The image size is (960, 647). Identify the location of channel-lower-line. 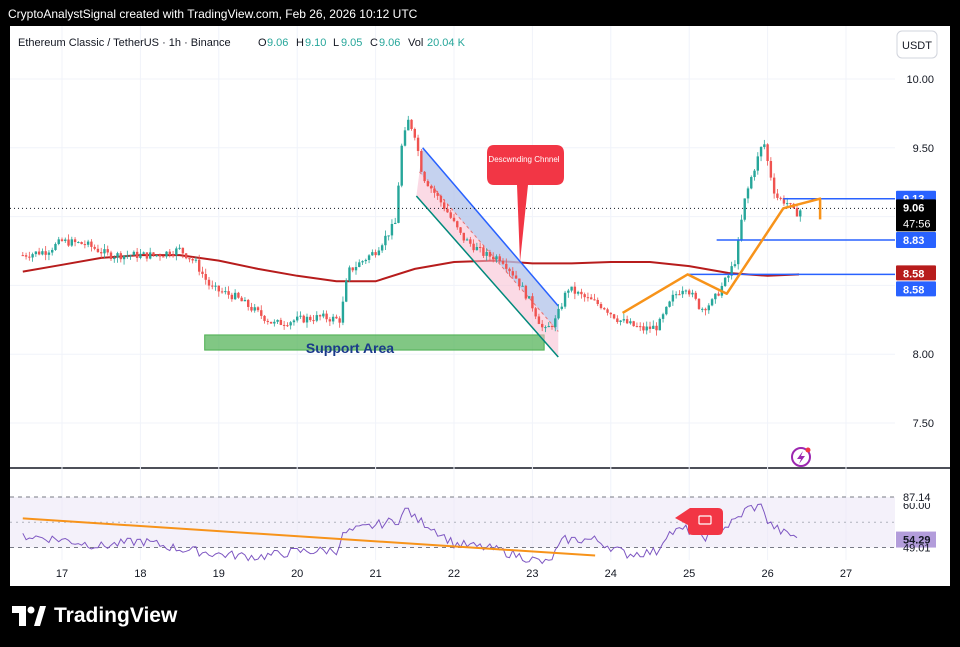
(487, 276).